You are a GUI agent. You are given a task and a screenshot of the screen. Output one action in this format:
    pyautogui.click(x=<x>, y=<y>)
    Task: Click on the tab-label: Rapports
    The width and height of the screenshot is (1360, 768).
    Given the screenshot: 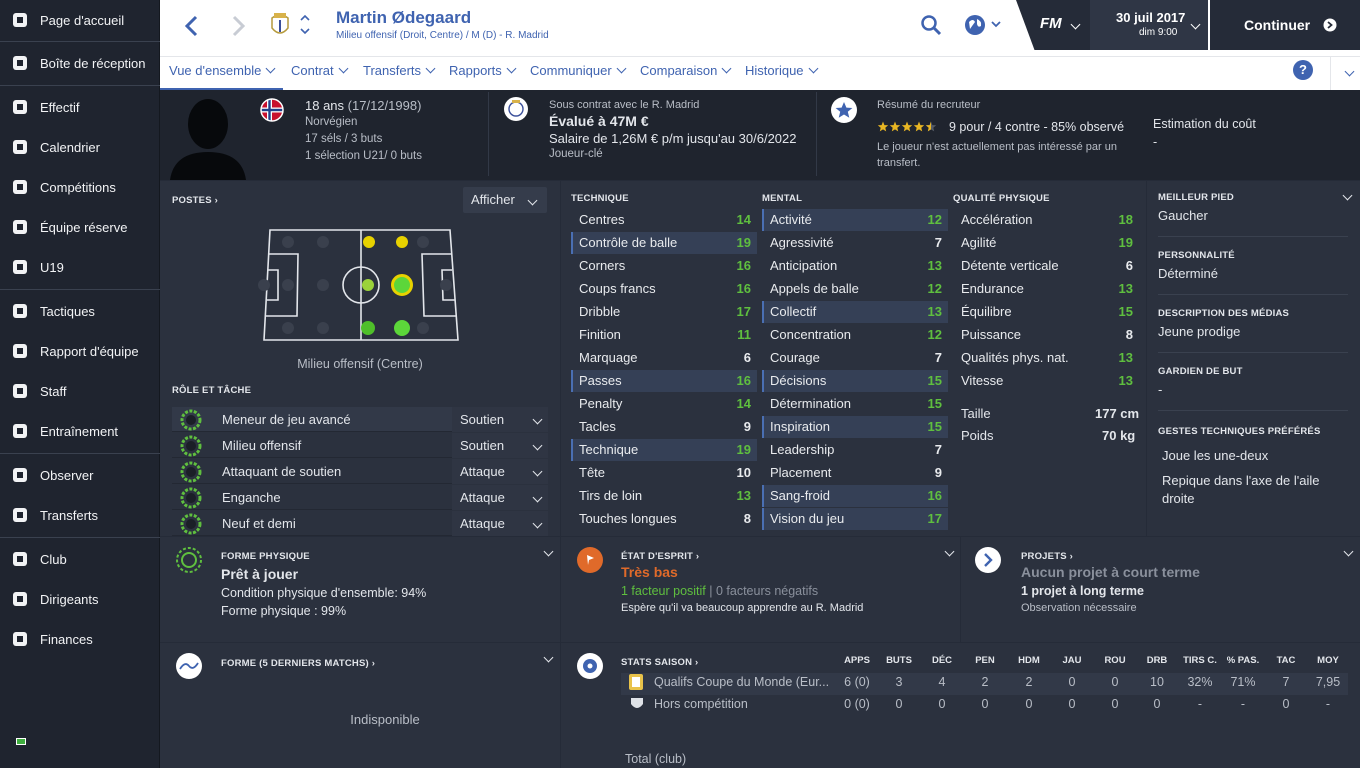 What is the action you would take?
    pyautogui.click(x=475, y=70)
    